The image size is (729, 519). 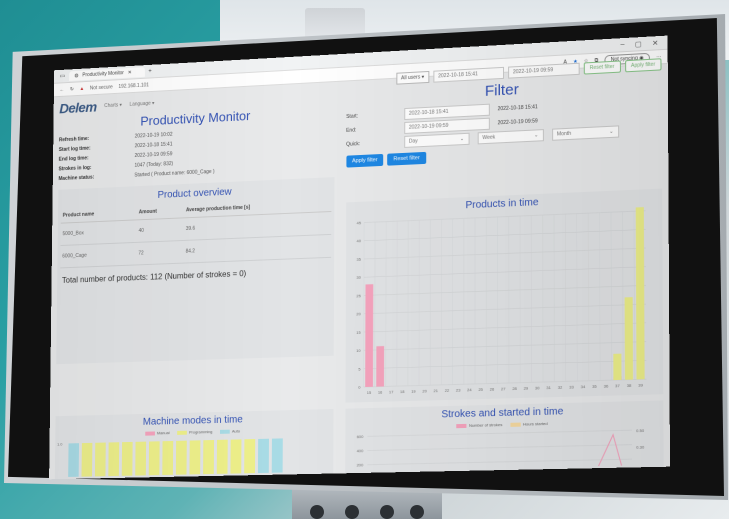 What do you see at coordinates (96, 177) in the screenshot?
I see `info-label: Machine status:` at bounding box center [96, 177].